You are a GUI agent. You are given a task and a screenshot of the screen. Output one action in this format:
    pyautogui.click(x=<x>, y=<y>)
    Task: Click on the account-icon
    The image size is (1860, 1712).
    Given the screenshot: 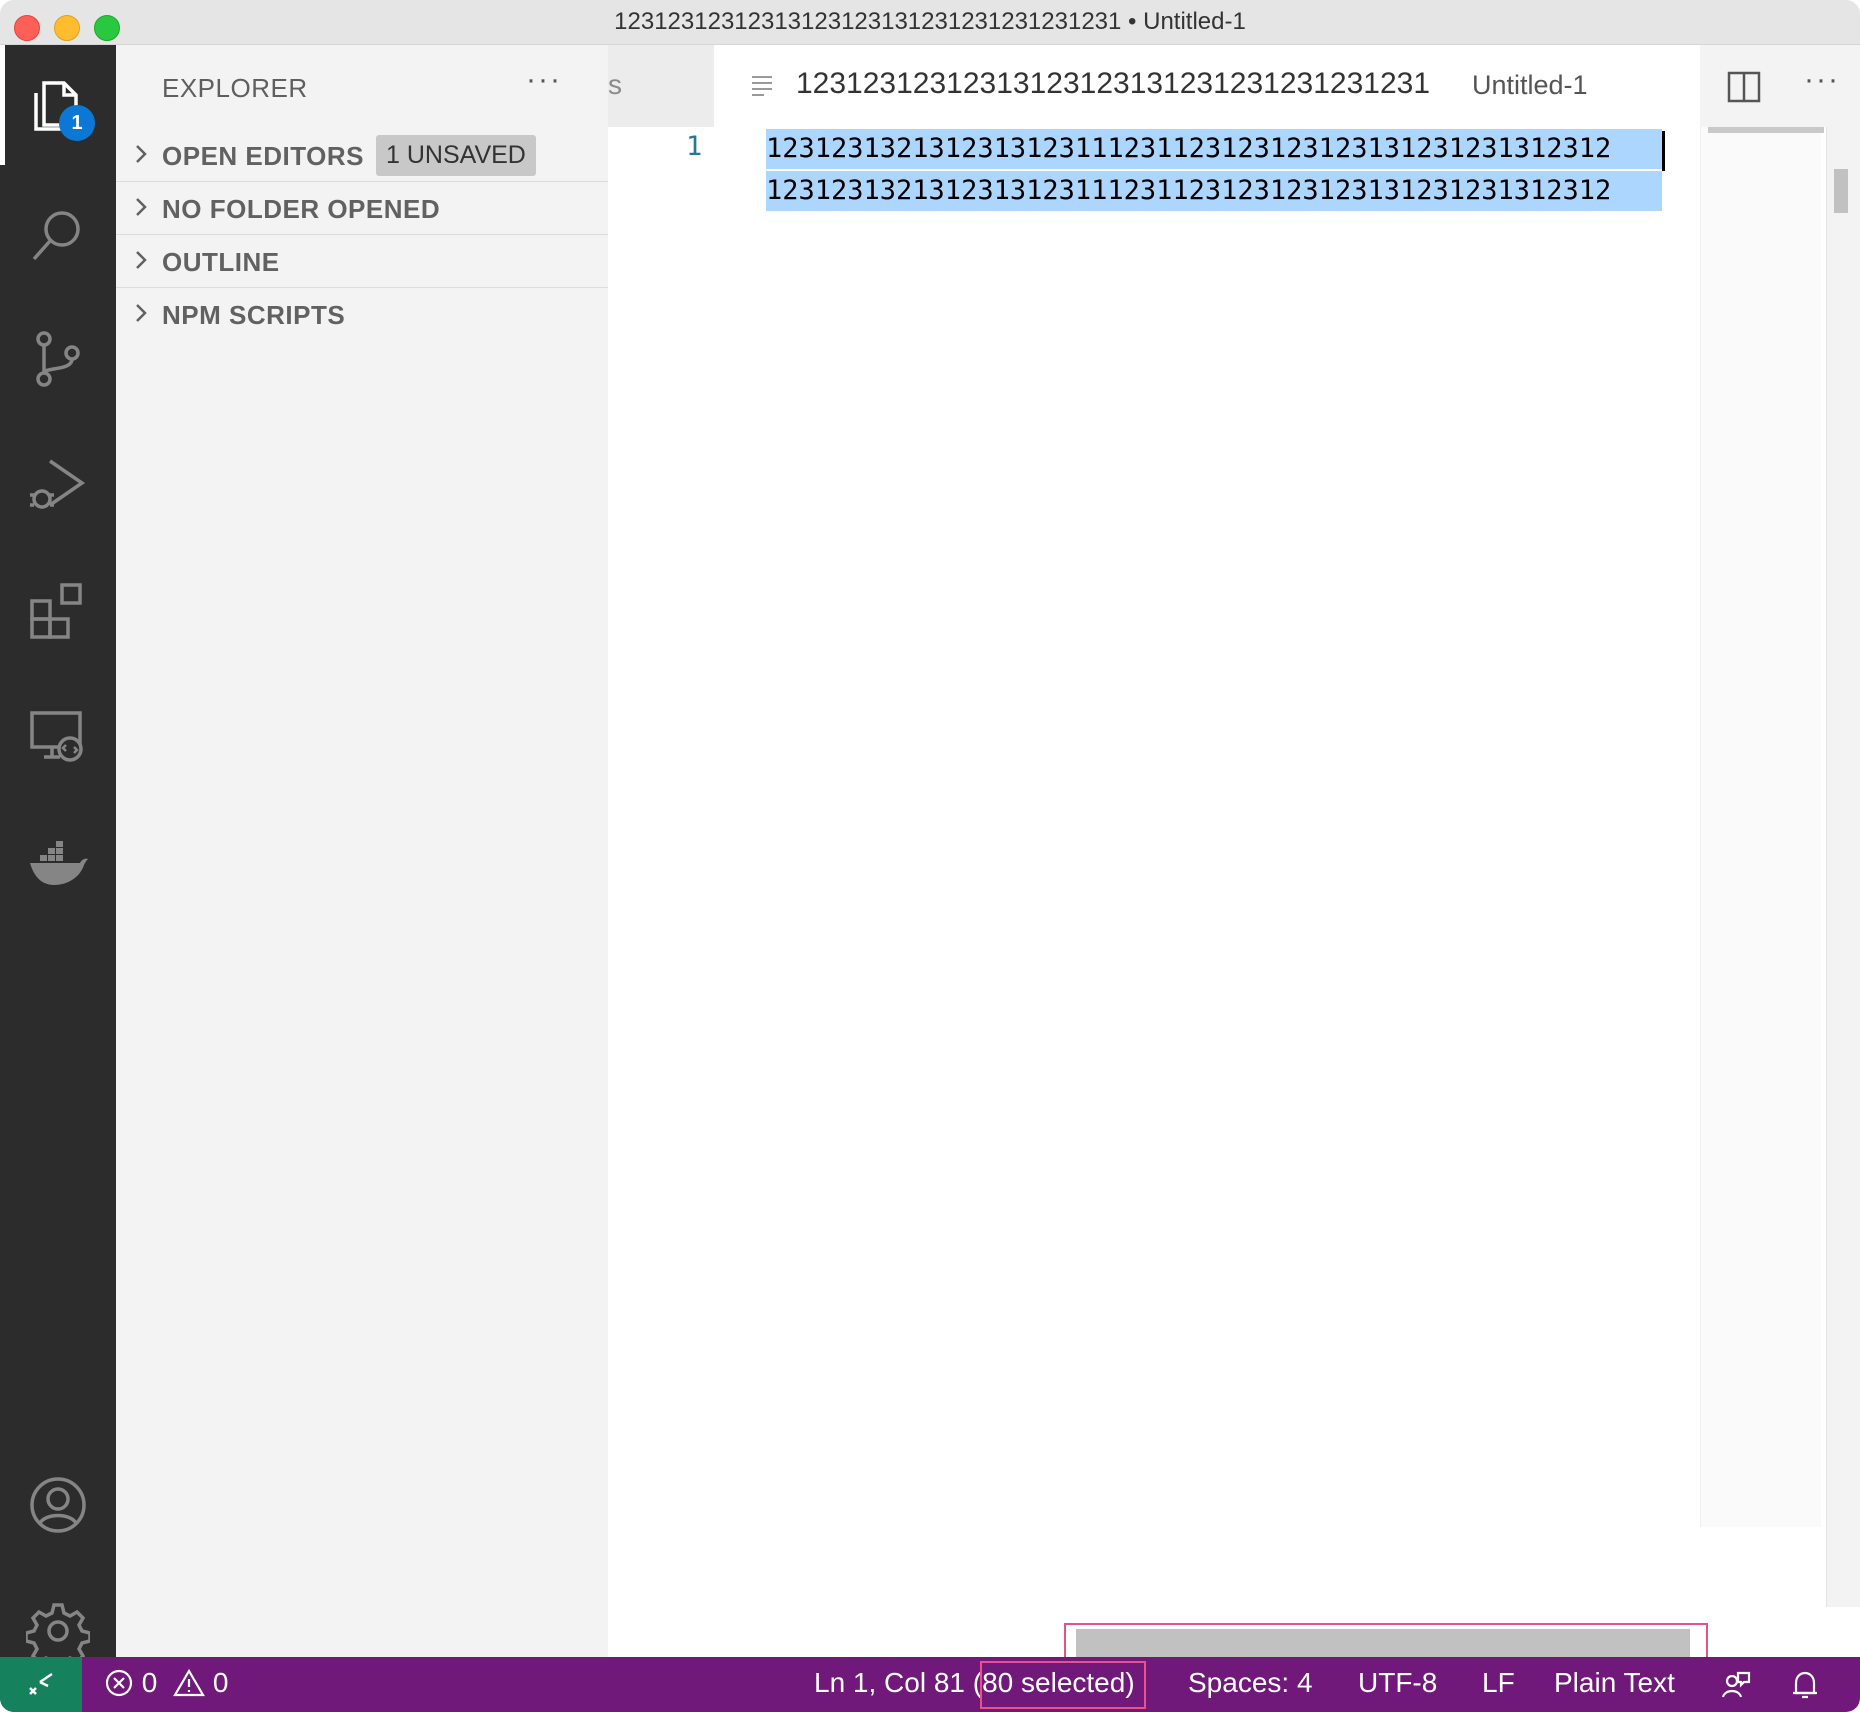 What is the action you would take?
    pyautogui.click(x=58, y=1505)
    